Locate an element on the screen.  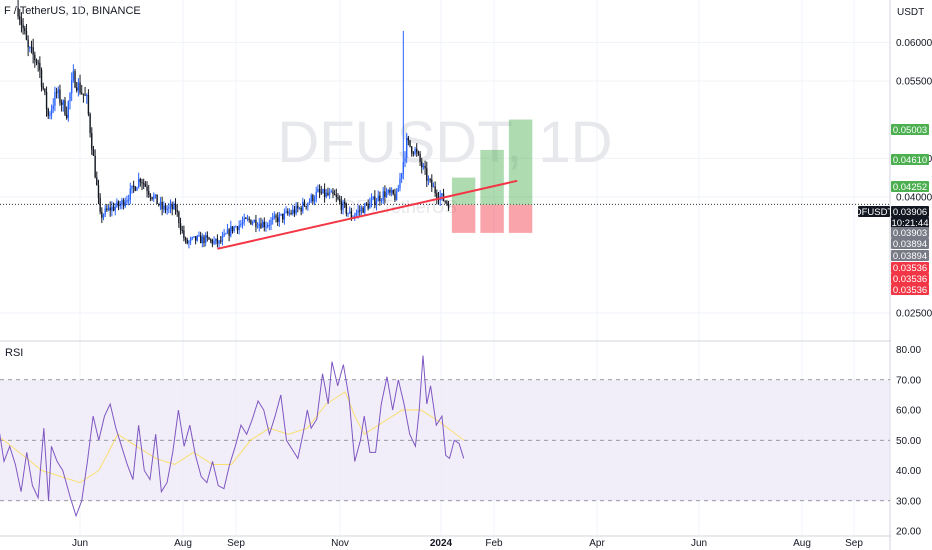
price-tick-label: 0.02500 is located at coordinates (914, 313).